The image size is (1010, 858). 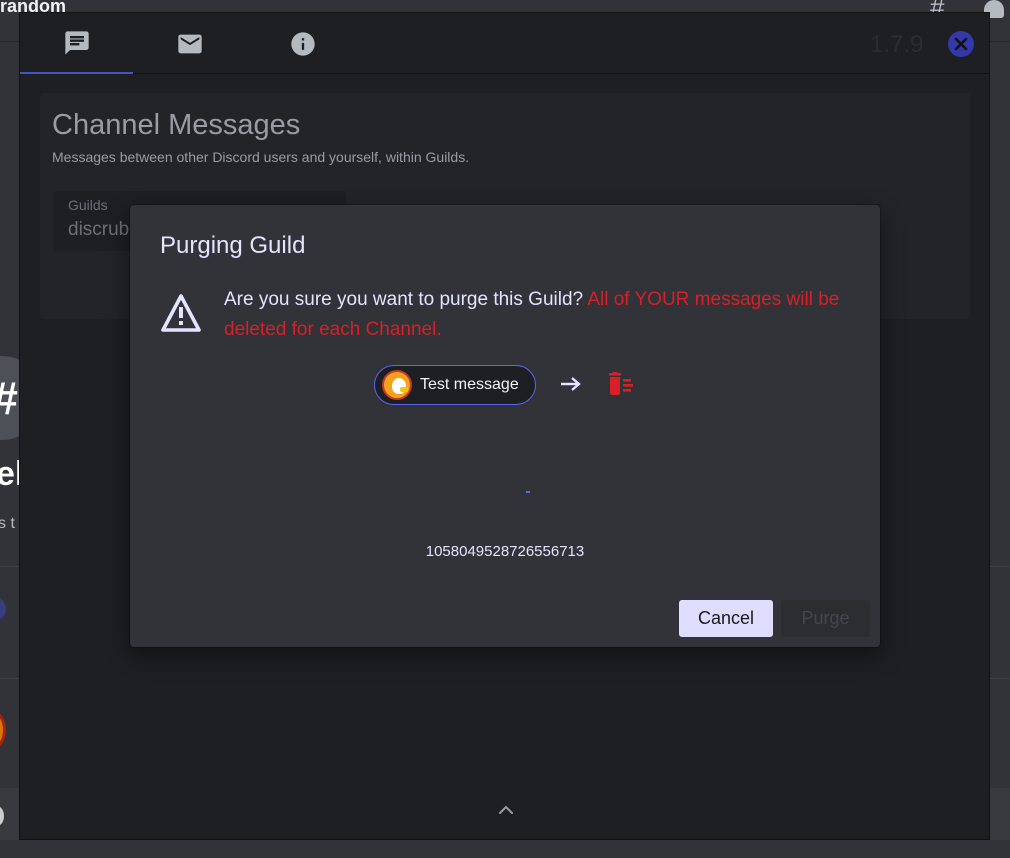 I want to click on info-icon, so click(x=302, y=43).